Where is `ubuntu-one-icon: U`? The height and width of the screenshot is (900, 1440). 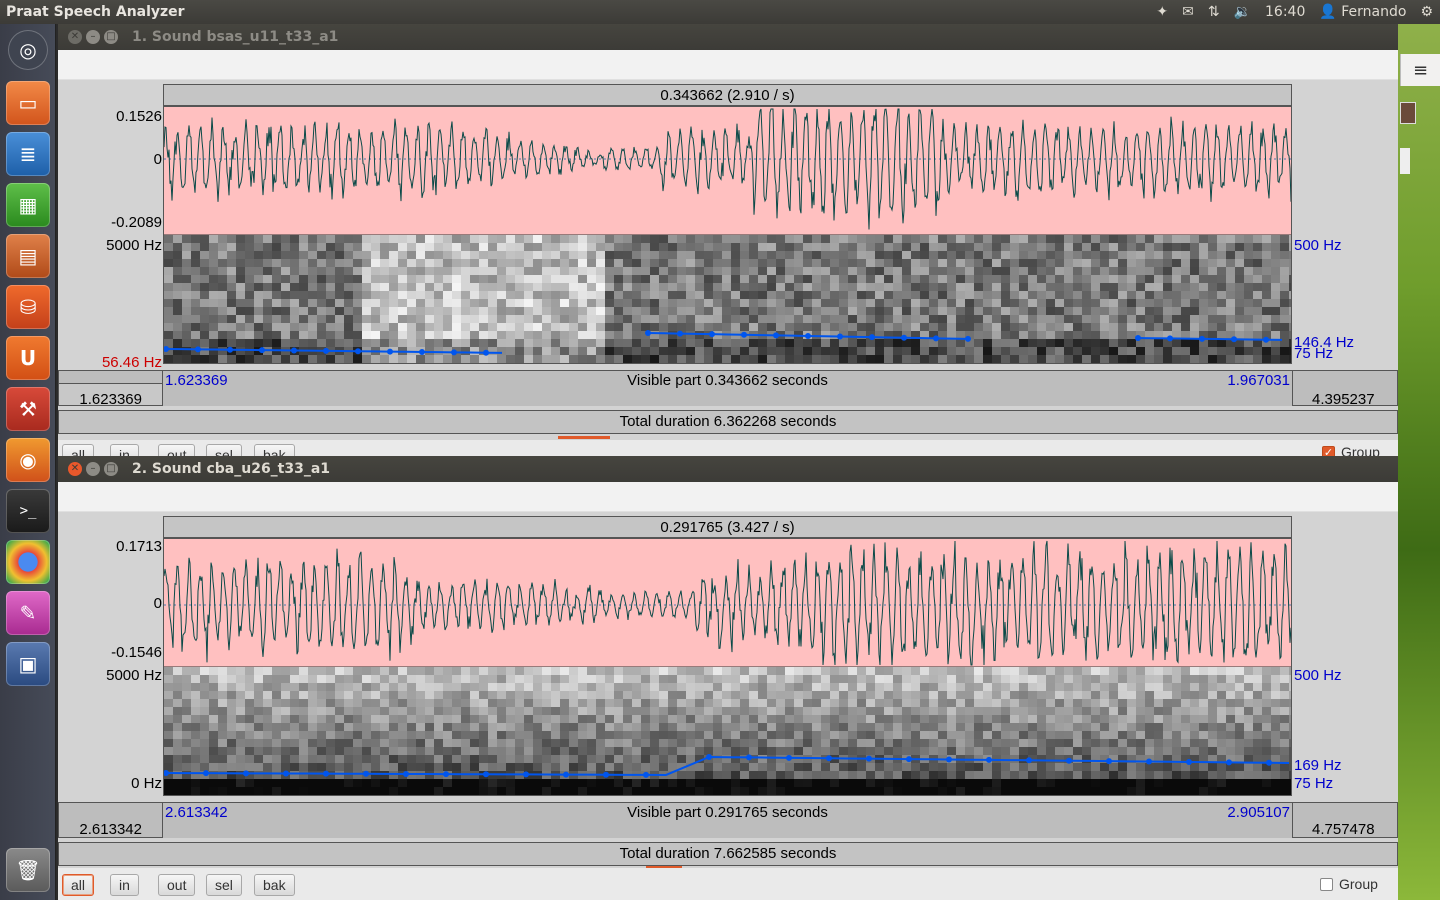 ubuntu-one-icon: U is located at coordinates (28, 358).